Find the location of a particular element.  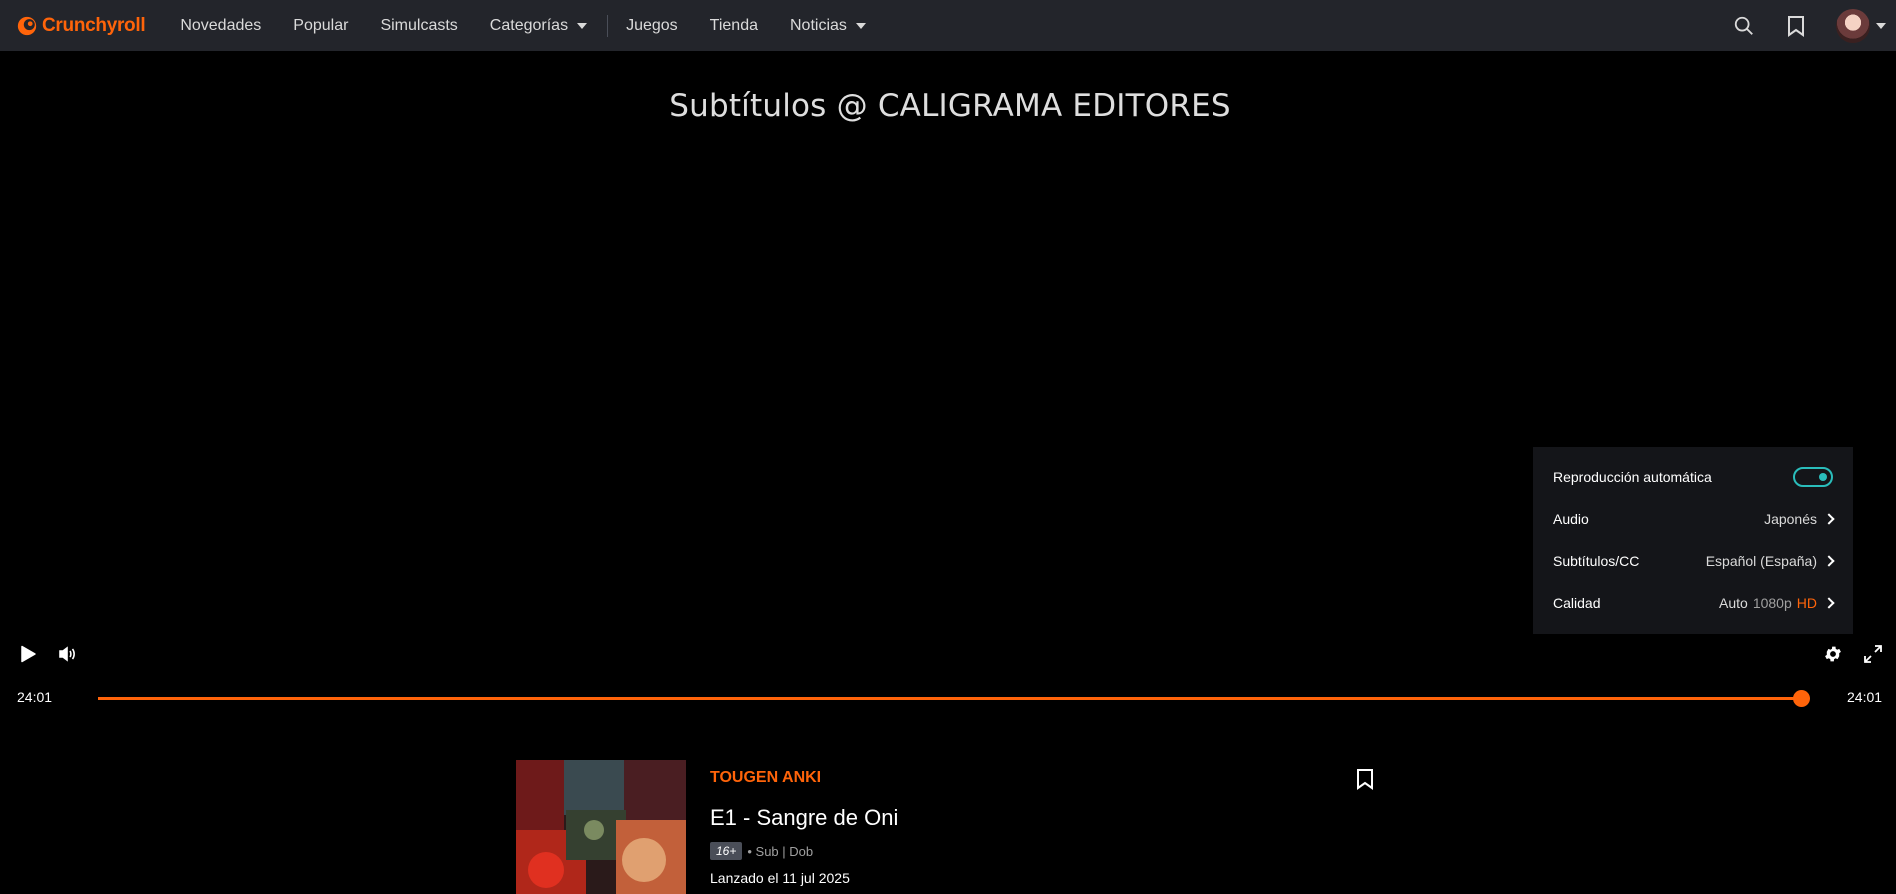

nav-item-juegos: Juegos is located at coordinates (652, 26).